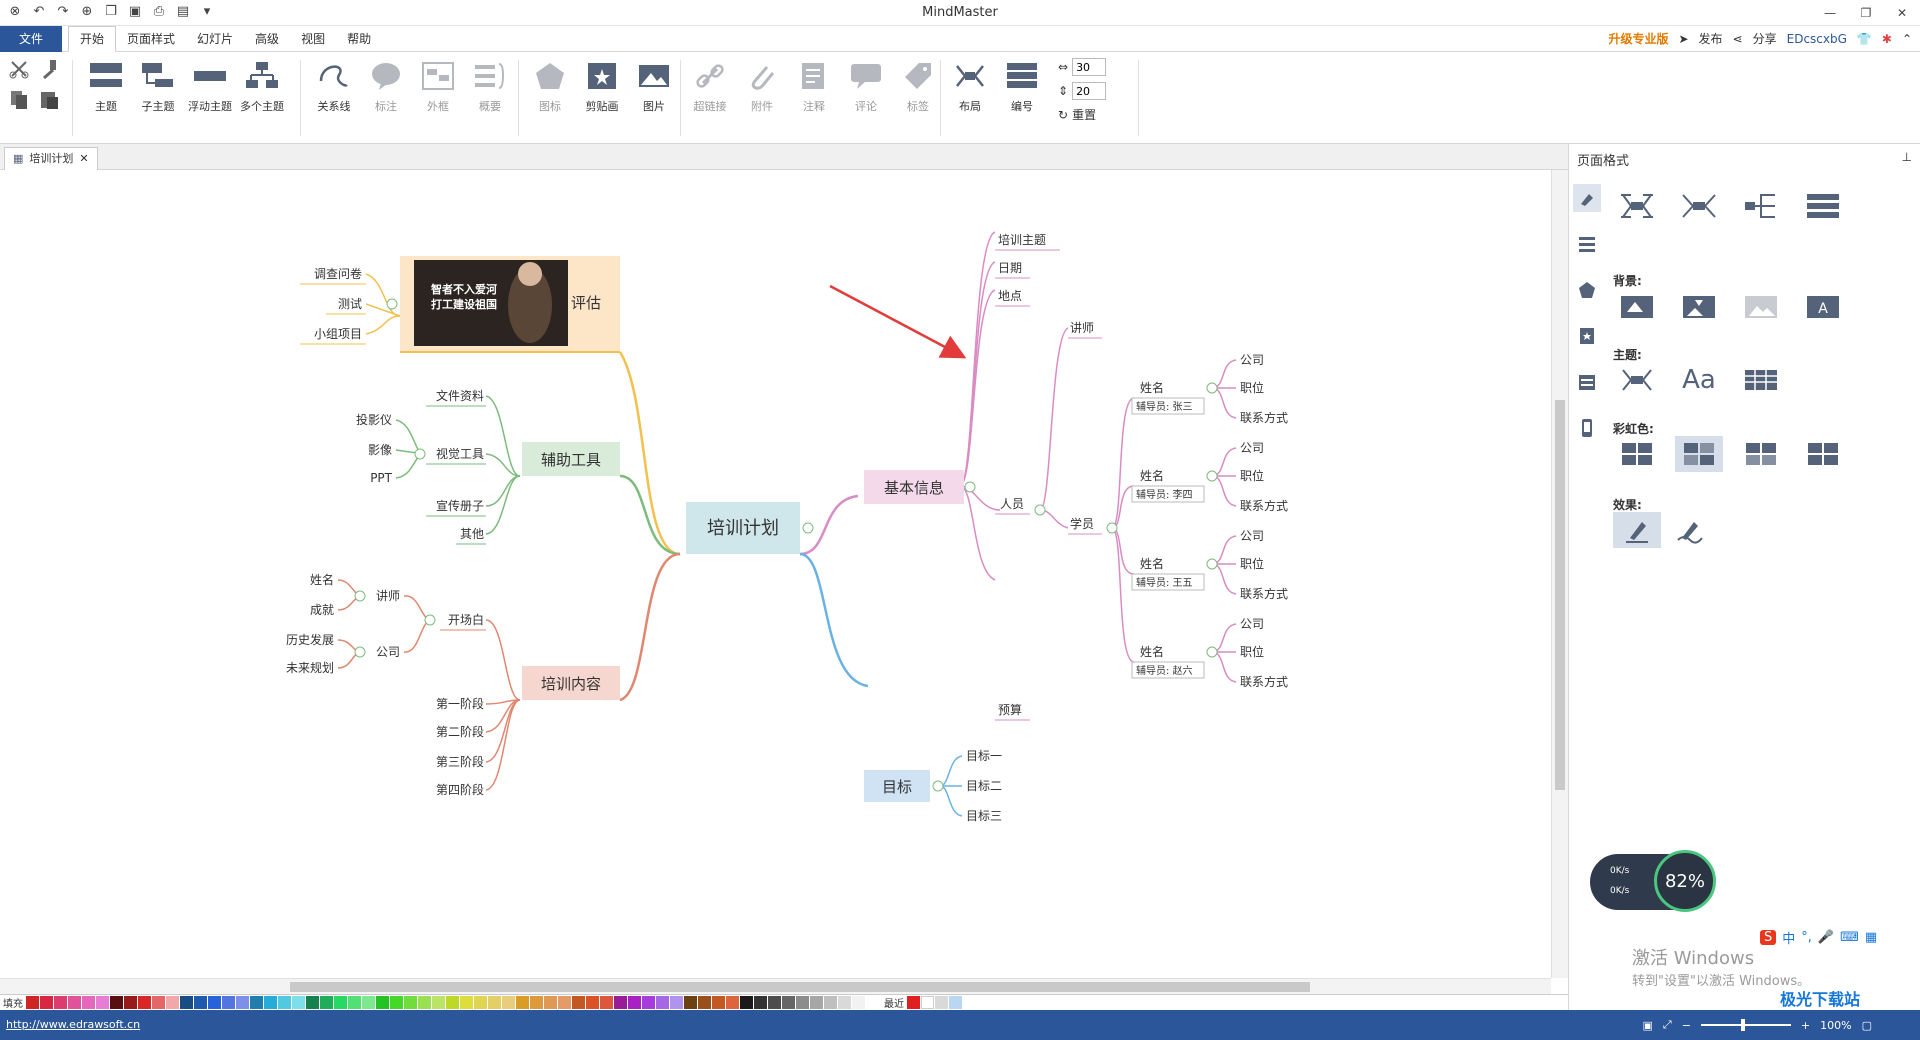 The height and width of the screenshot is (1040, 1920). I want to click on format-painter-icon, so click(49, 69).